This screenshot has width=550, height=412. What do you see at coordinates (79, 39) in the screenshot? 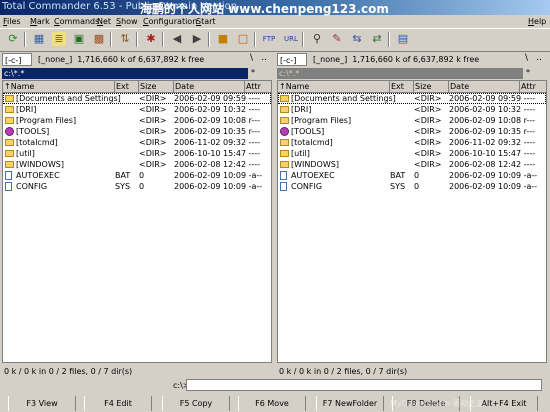
I see `tree-icon: ▣` at bounding box center [79, 39].